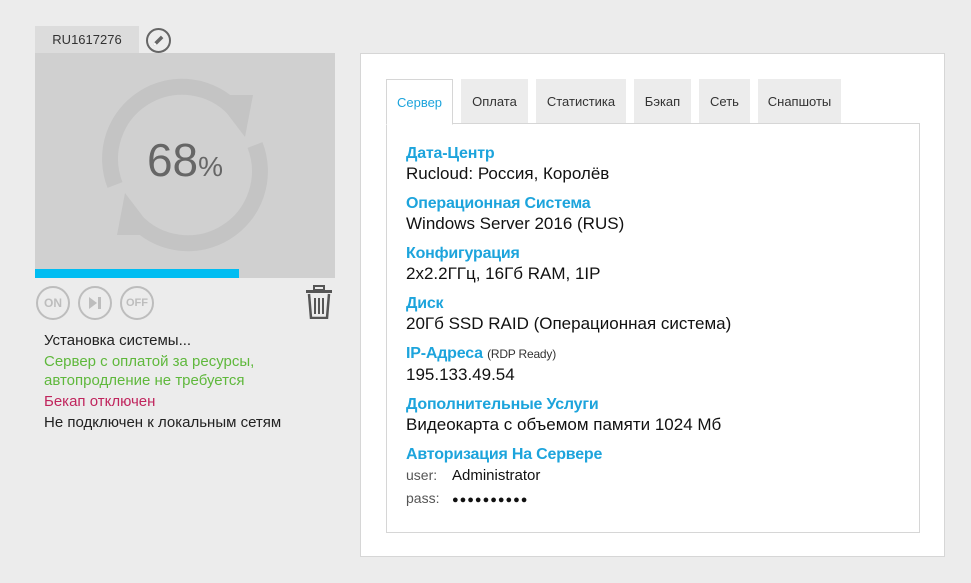 The height and width of the screenshot is (583, 971). Describe the element at coordinates (569, 323) in the screenshot. I see `disk-value: 20Гб SSD RAID (Операционная система)` at that location.